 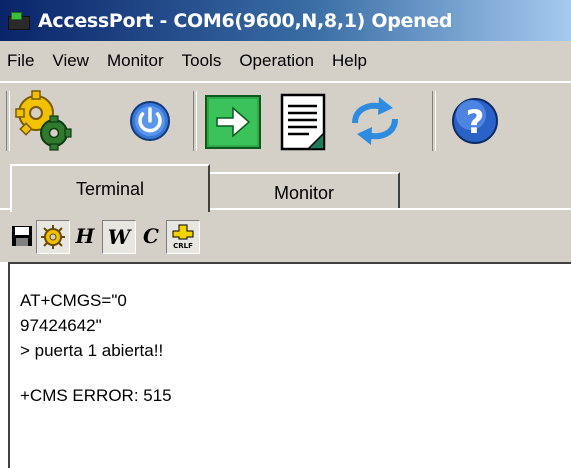 I want to click on menu-monitor: Monitor, so click(x=135, y=61).